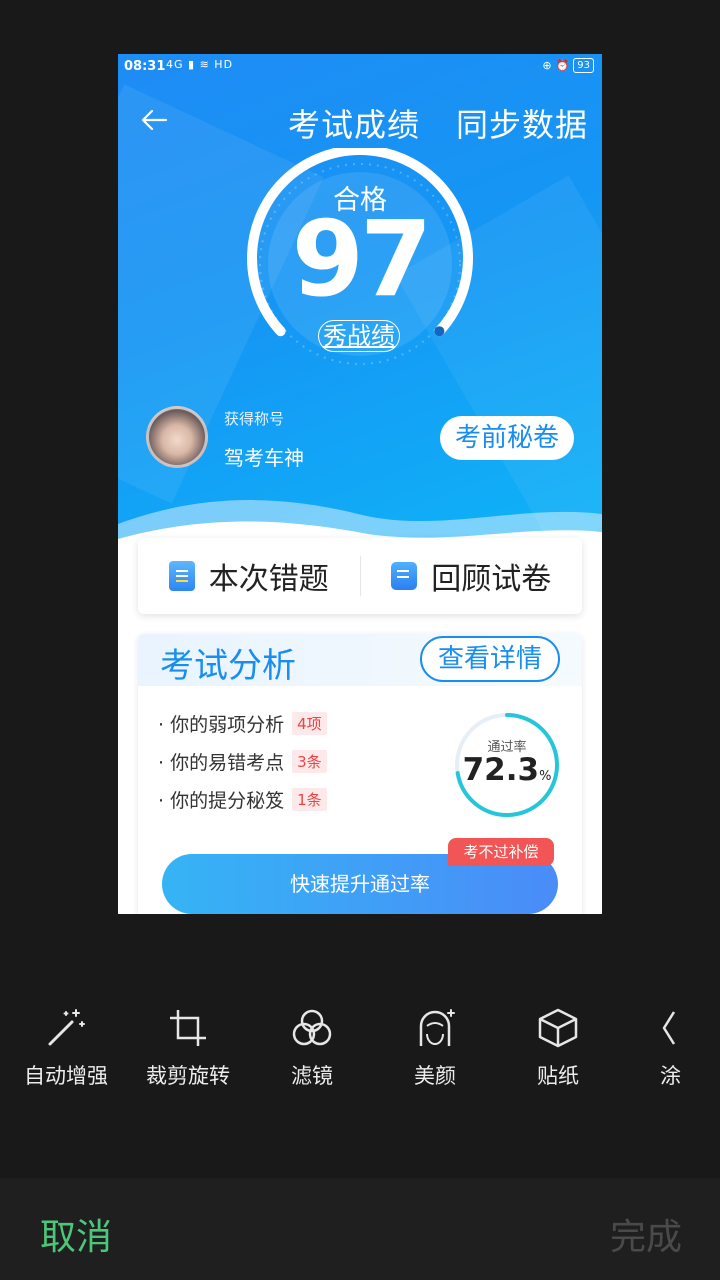  I want to click on share-score-button: 秀战绩, so click(359, 336).